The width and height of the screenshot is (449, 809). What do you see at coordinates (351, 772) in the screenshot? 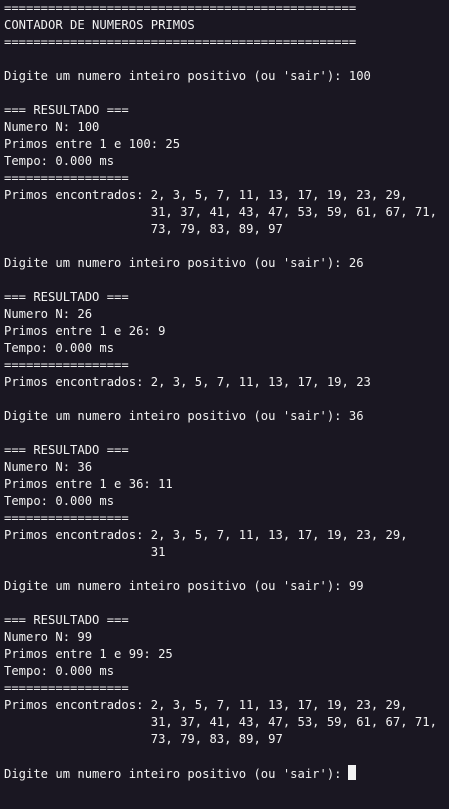
I see `text-cursor` at bounding box center [351, 772].